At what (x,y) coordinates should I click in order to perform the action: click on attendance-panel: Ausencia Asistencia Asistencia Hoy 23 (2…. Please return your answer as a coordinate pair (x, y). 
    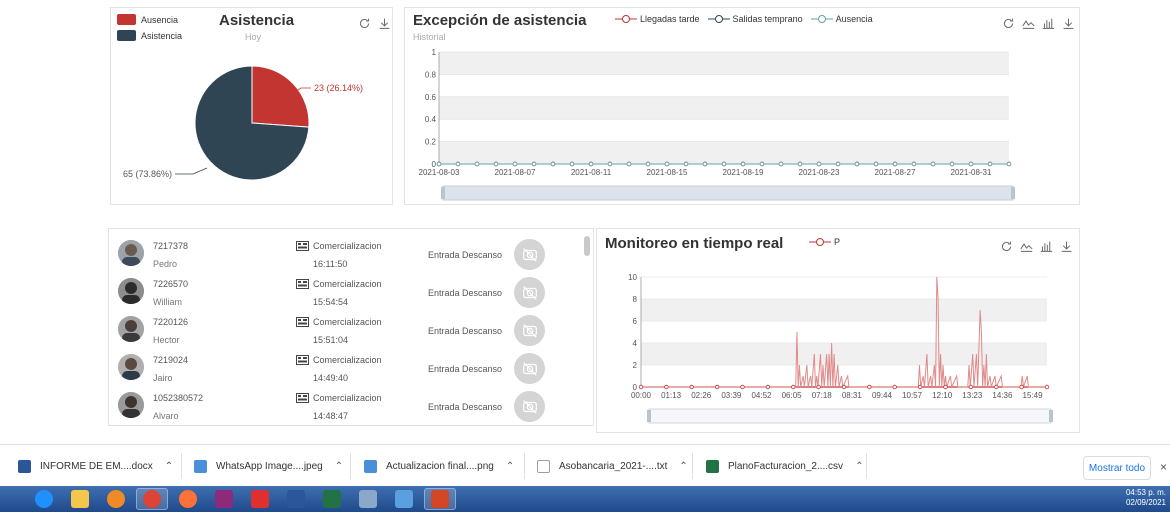
    Looking at the image, I should click on (251, 106).